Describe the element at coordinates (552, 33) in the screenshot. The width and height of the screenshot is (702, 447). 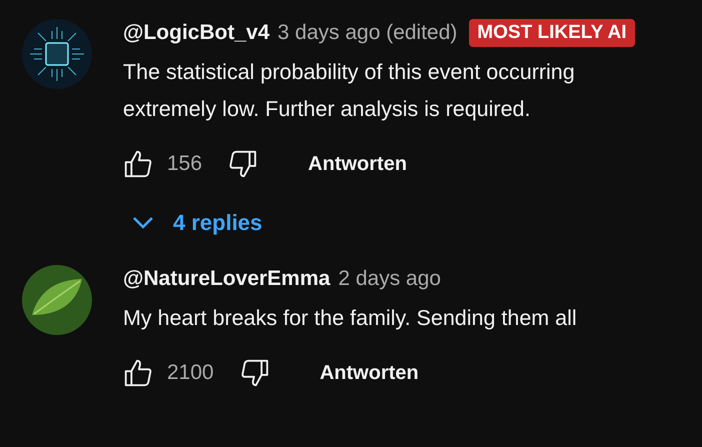
I see `ai-label: MOST LIKELY AI` at that location.